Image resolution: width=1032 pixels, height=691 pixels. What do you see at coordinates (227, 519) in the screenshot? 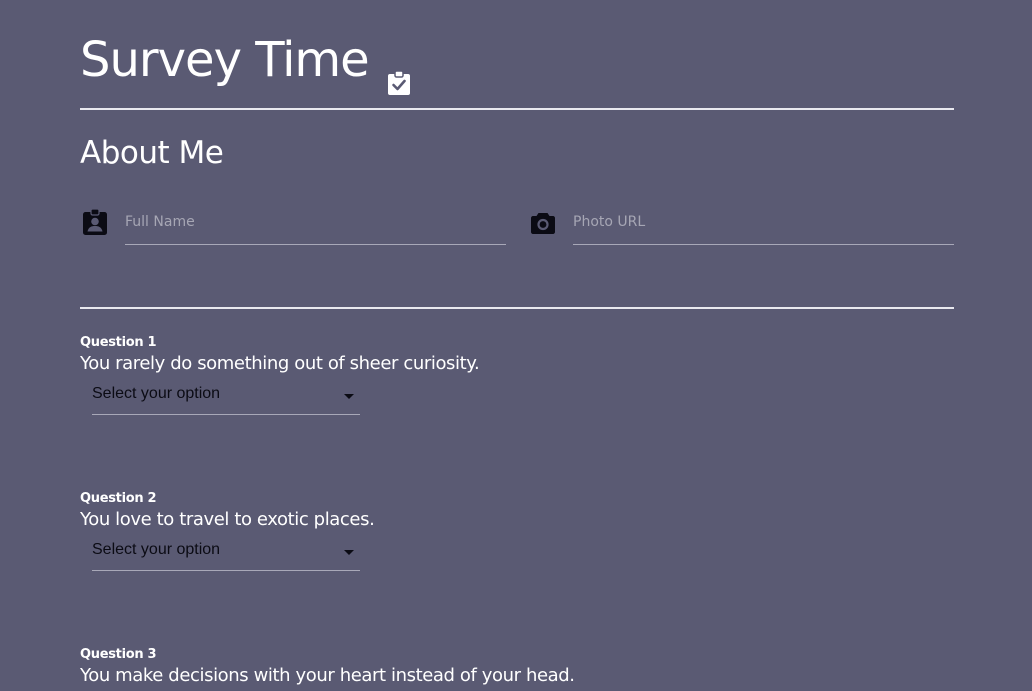
I see `question-text: You love to travel to exotic places.` at bounding box center [227, 519].